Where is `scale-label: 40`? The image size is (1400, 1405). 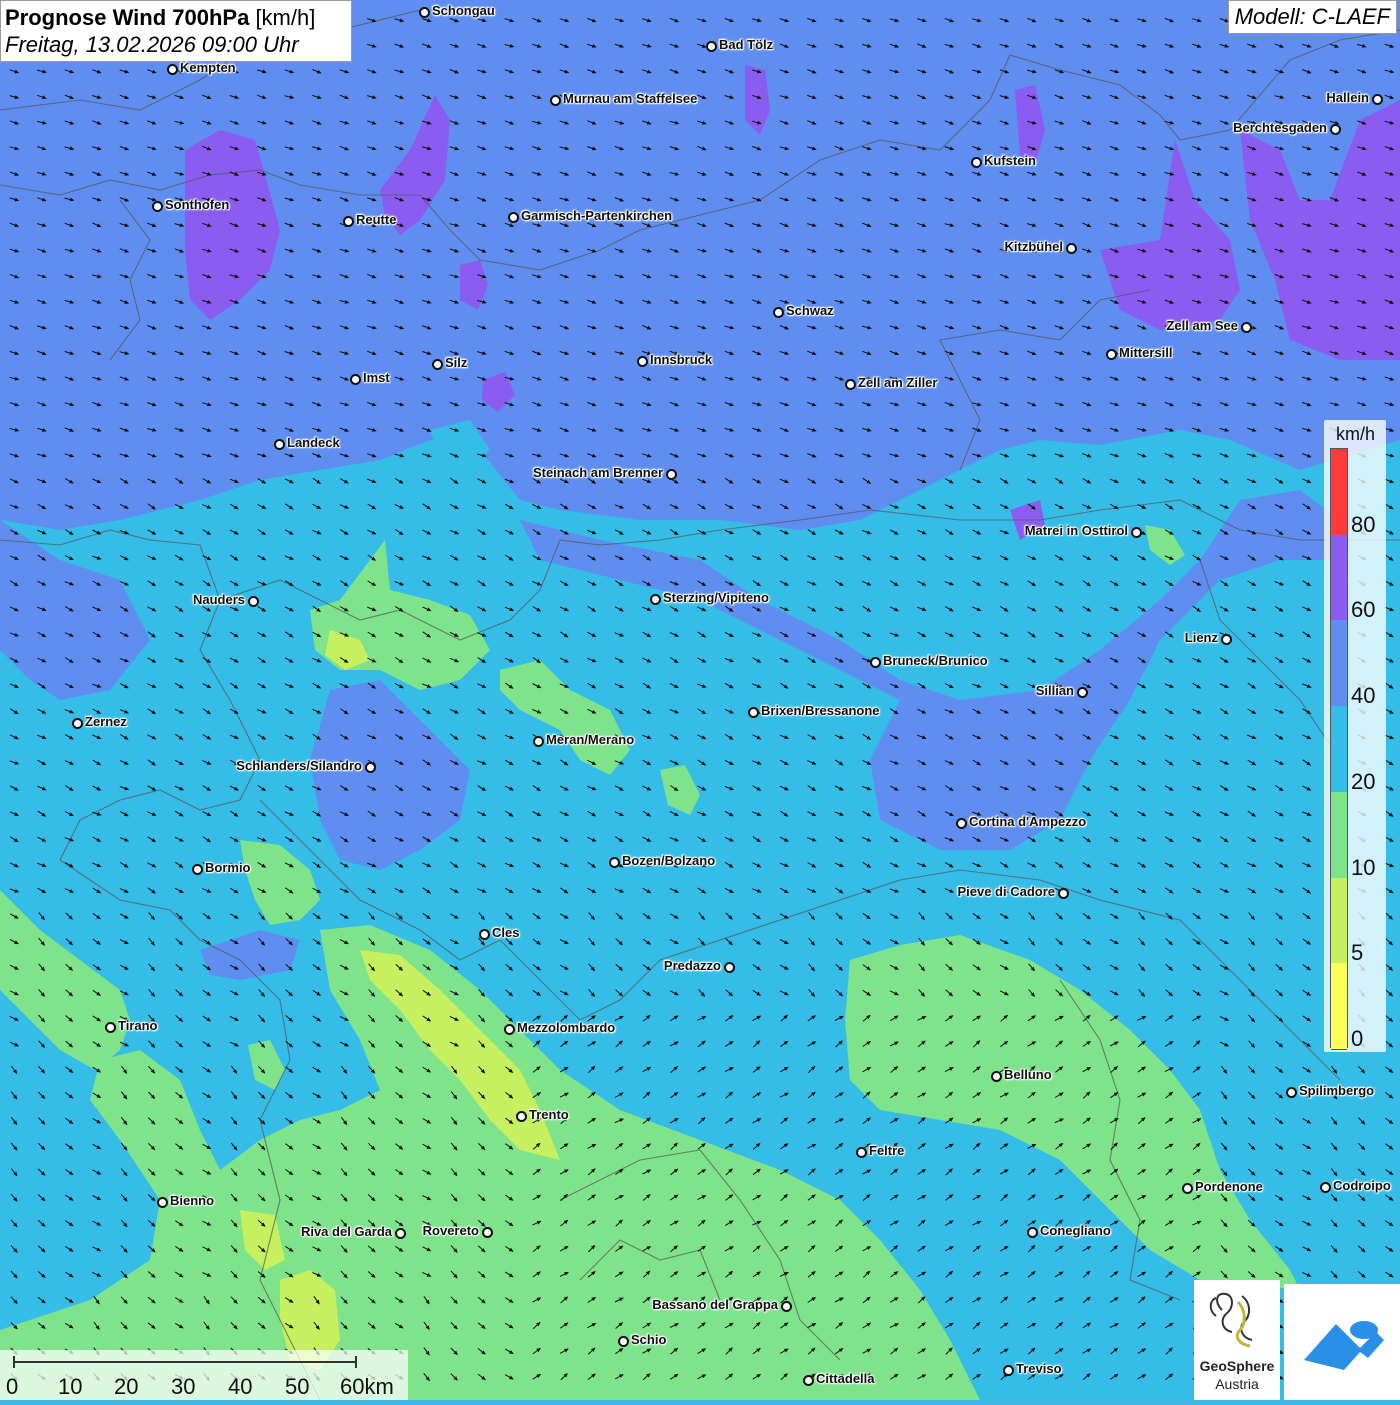
scale-label: 40 is located at coordinates (240, 1386).